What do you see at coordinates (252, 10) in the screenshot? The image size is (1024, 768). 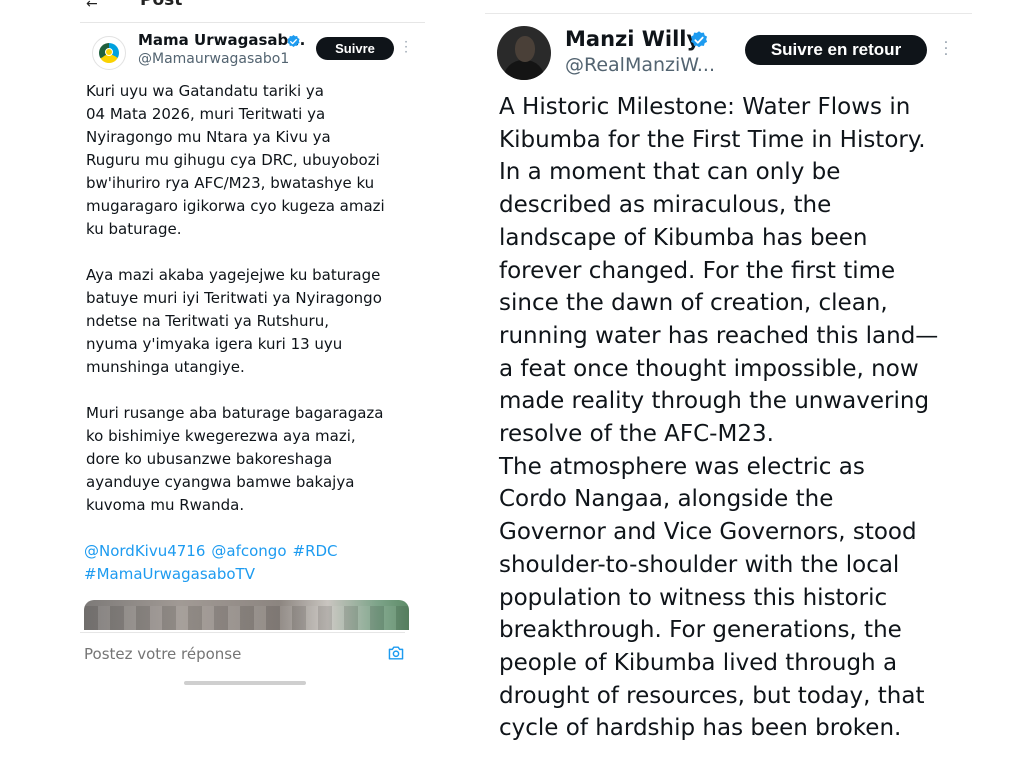 I see `post-header: ← Post` at bounding box center [252, 10].